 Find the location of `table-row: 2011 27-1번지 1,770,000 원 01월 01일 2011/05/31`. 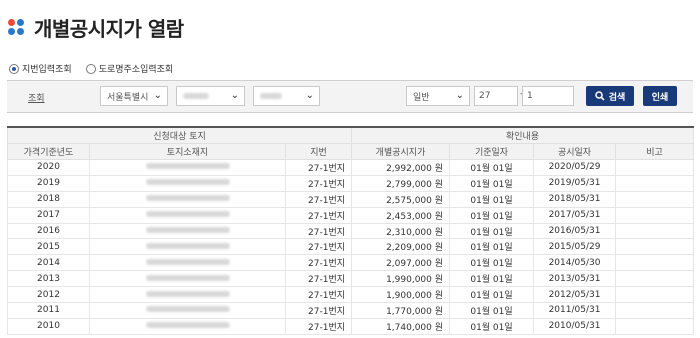

table-row: 2011 27-1번지 1,770,000 원 01월 01일 2011/05/31 is located at coordinates (351, 310).